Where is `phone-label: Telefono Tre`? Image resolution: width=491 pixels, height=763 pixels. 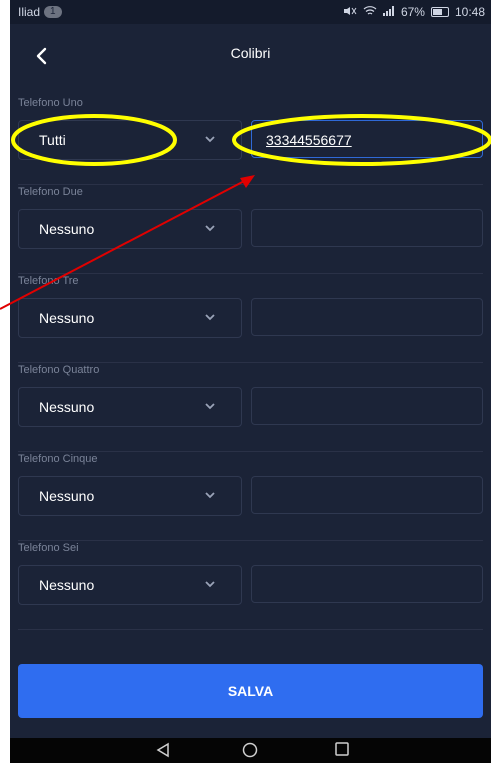 phone-label: Telefono Tre is located at coordinates (48, 281).